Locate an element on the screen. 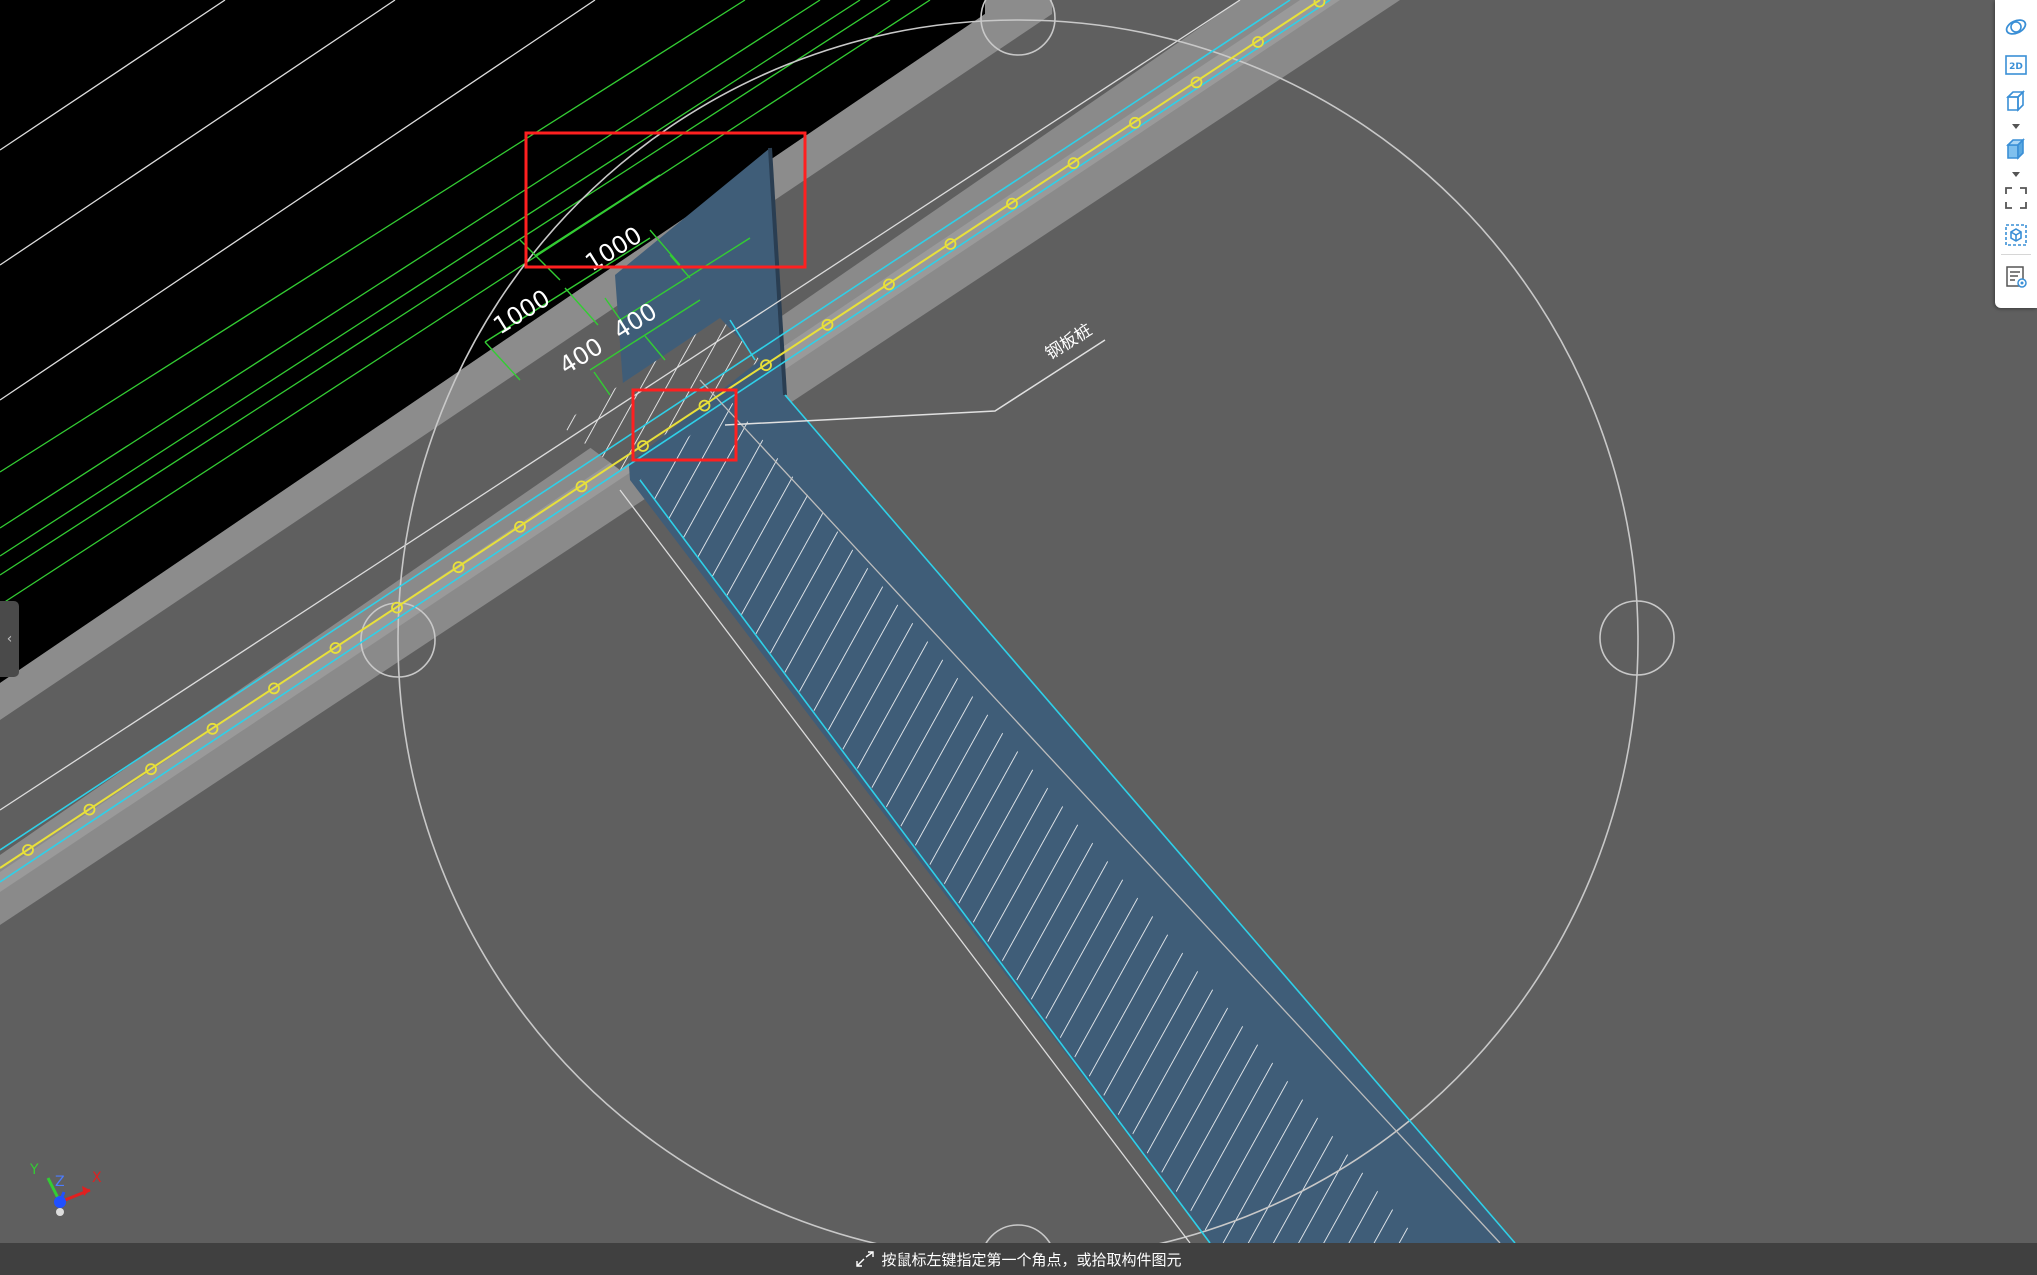  component-view-button is located at coordinates (2016, 235).